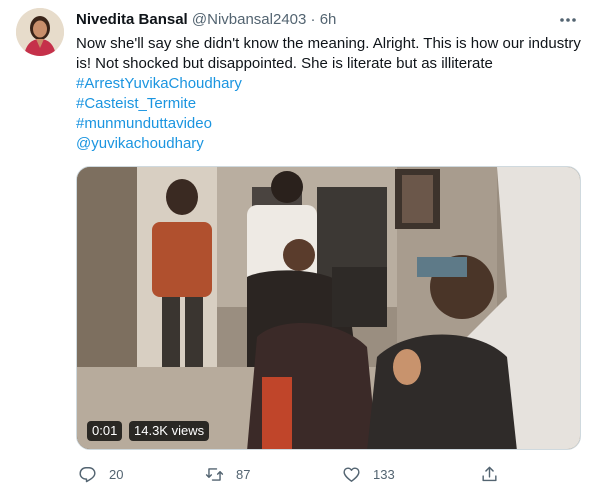 The height and width of the screenshot is (497, 590). What do you see at coordinates (132, 19) in the screenshot?
I see `author-name: Nivedita Bansal` at bounding box center [132, 19].